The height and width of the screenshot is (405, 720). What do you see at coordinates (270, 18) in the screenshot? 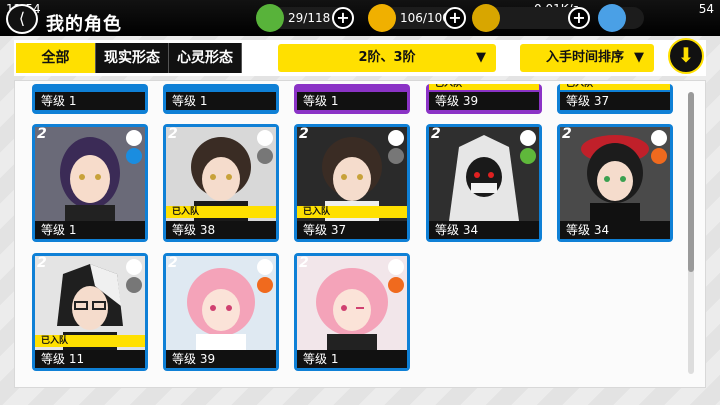
I see `leaf-icon` at bounding box center [270, 18].